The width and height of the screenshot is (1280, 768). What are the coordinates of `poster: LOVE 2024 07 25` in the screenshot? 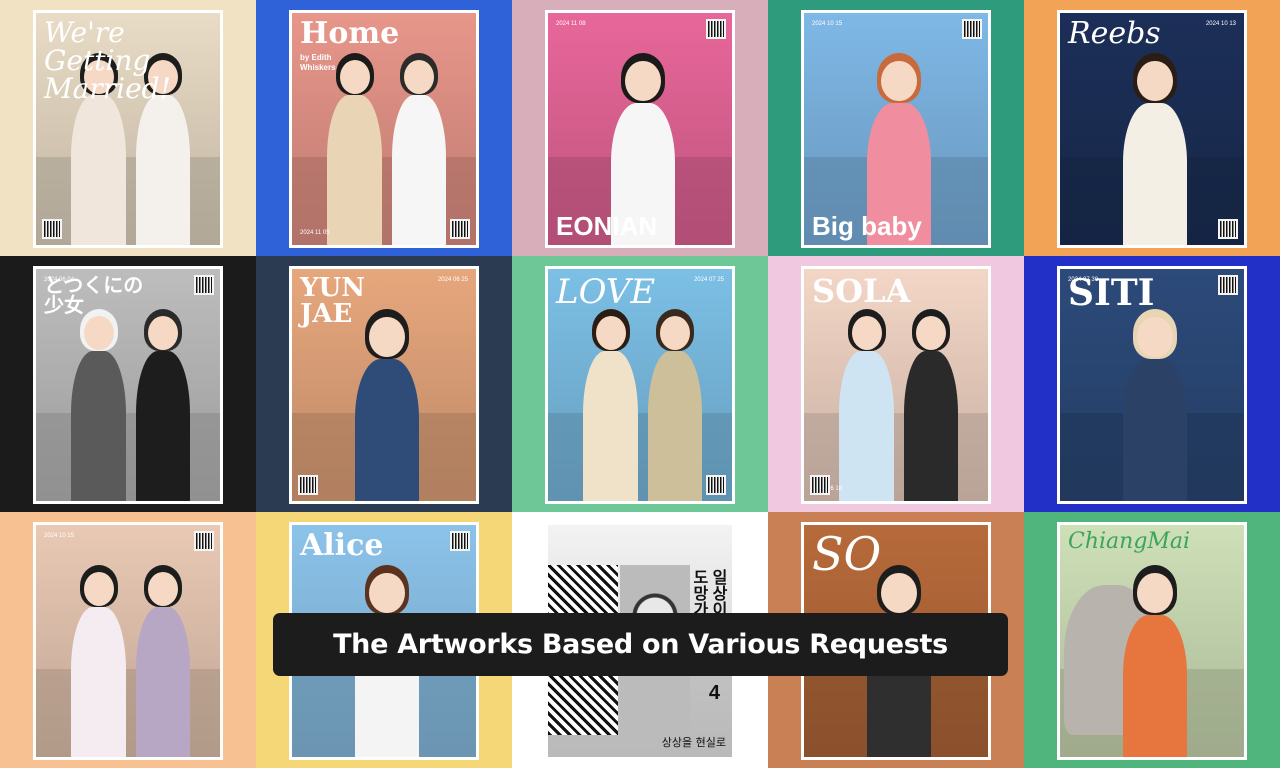 It's located at (640, 385).